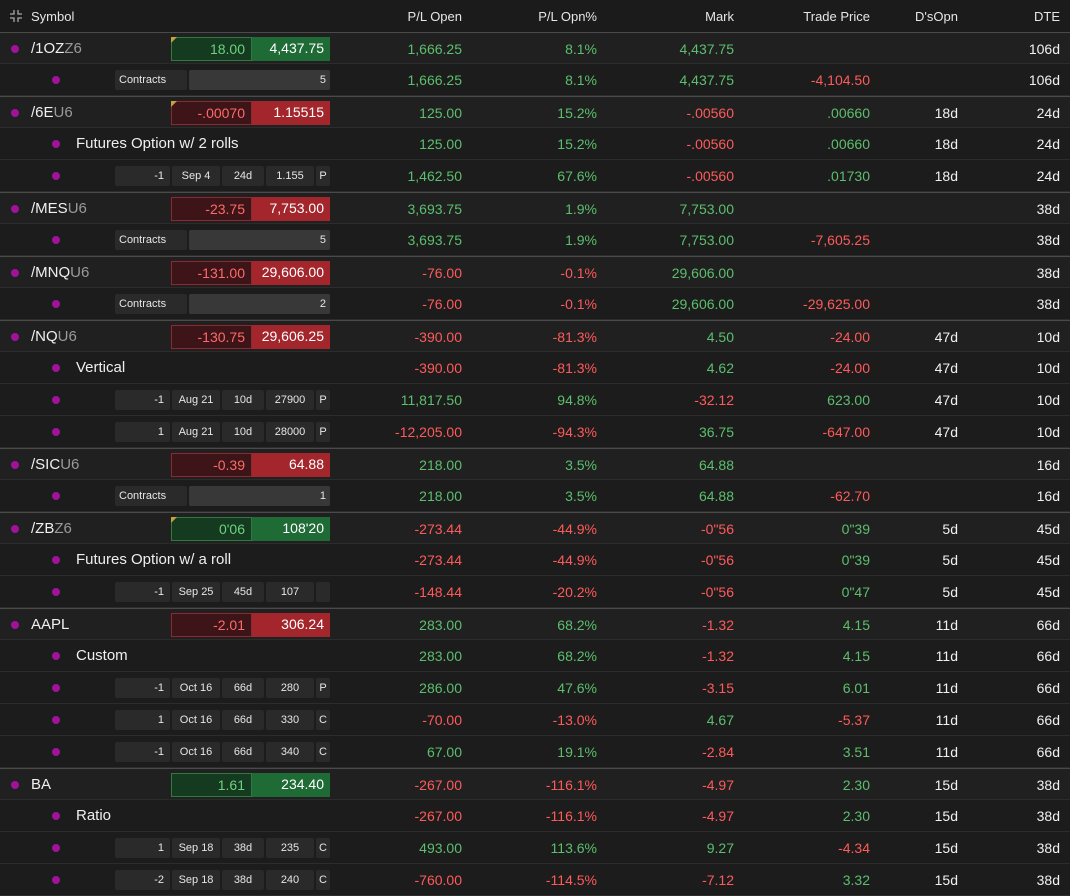 The image size is (1070, 896). What do you see at coordinates (440, 113) in the screenshot?
I see `pl-open-cell: 125.00` at bounding box center [440, 113].